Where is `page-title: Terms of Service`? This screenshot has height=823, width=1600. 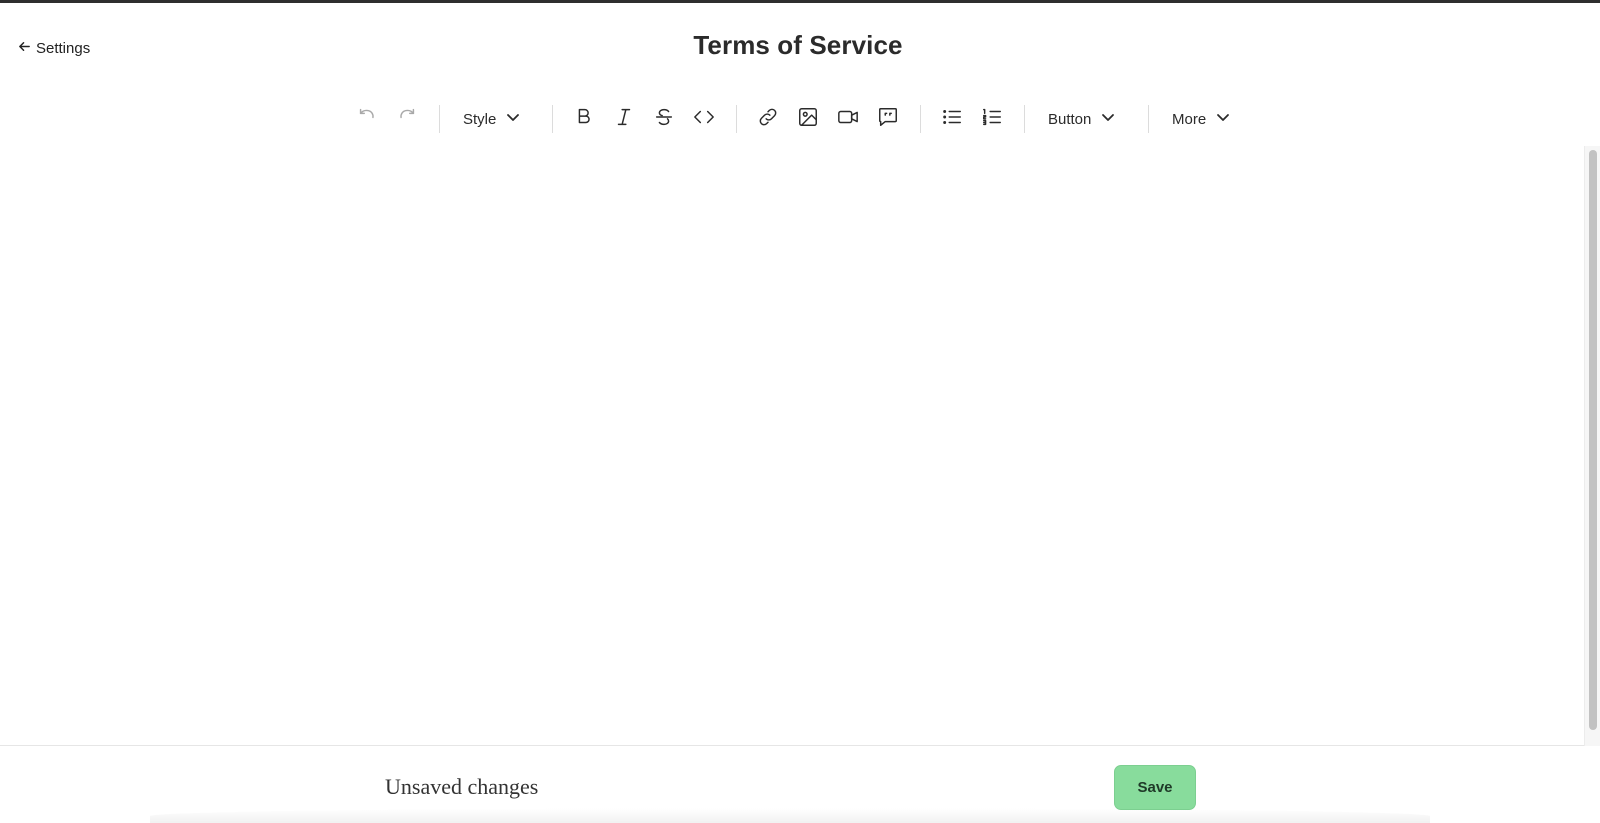 page-title: Terms of Service is located at coordinates (798, 45).